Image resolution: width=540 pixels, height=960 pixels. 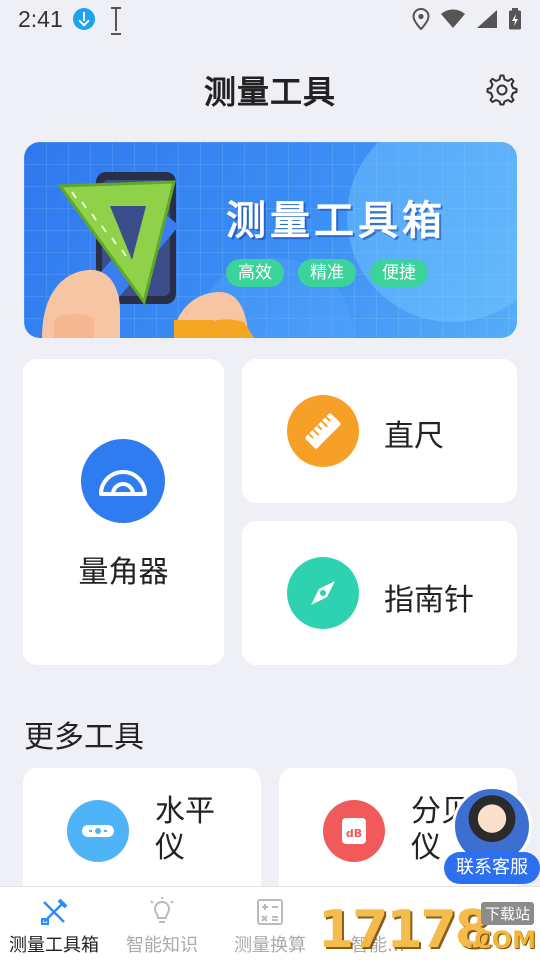 What do you see at coordinates (399, 273) in the screenshot?
I see `banner-tag: 便捷` at bounding box center [399, 273].